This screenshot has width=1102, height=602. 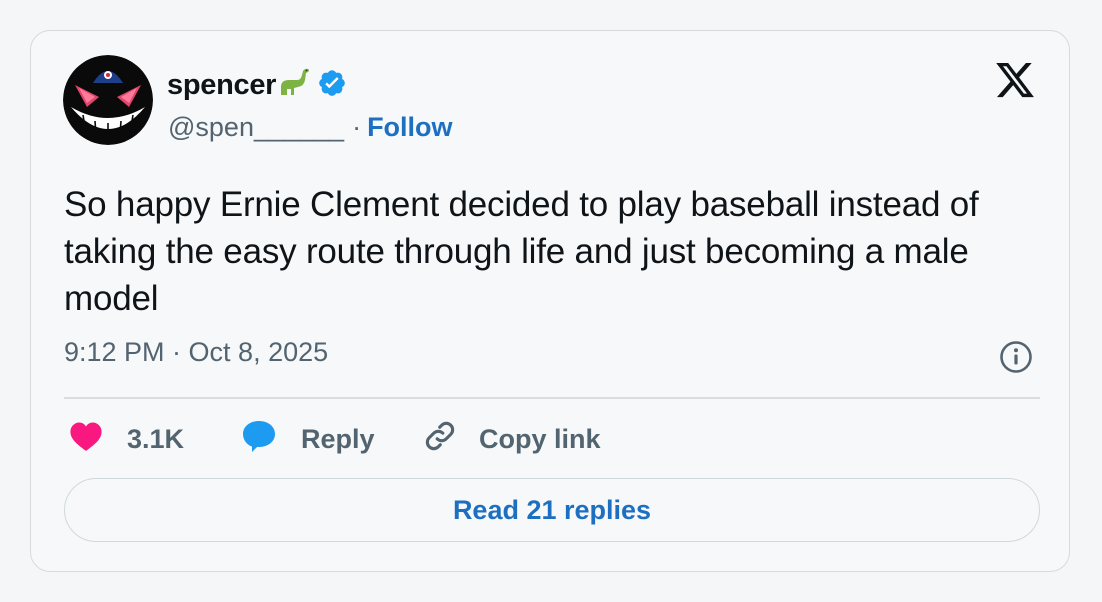 What do you see at coordinates (86, 439) in the screenshot?
I see `heart-icon` at bounding box center [86, 439].